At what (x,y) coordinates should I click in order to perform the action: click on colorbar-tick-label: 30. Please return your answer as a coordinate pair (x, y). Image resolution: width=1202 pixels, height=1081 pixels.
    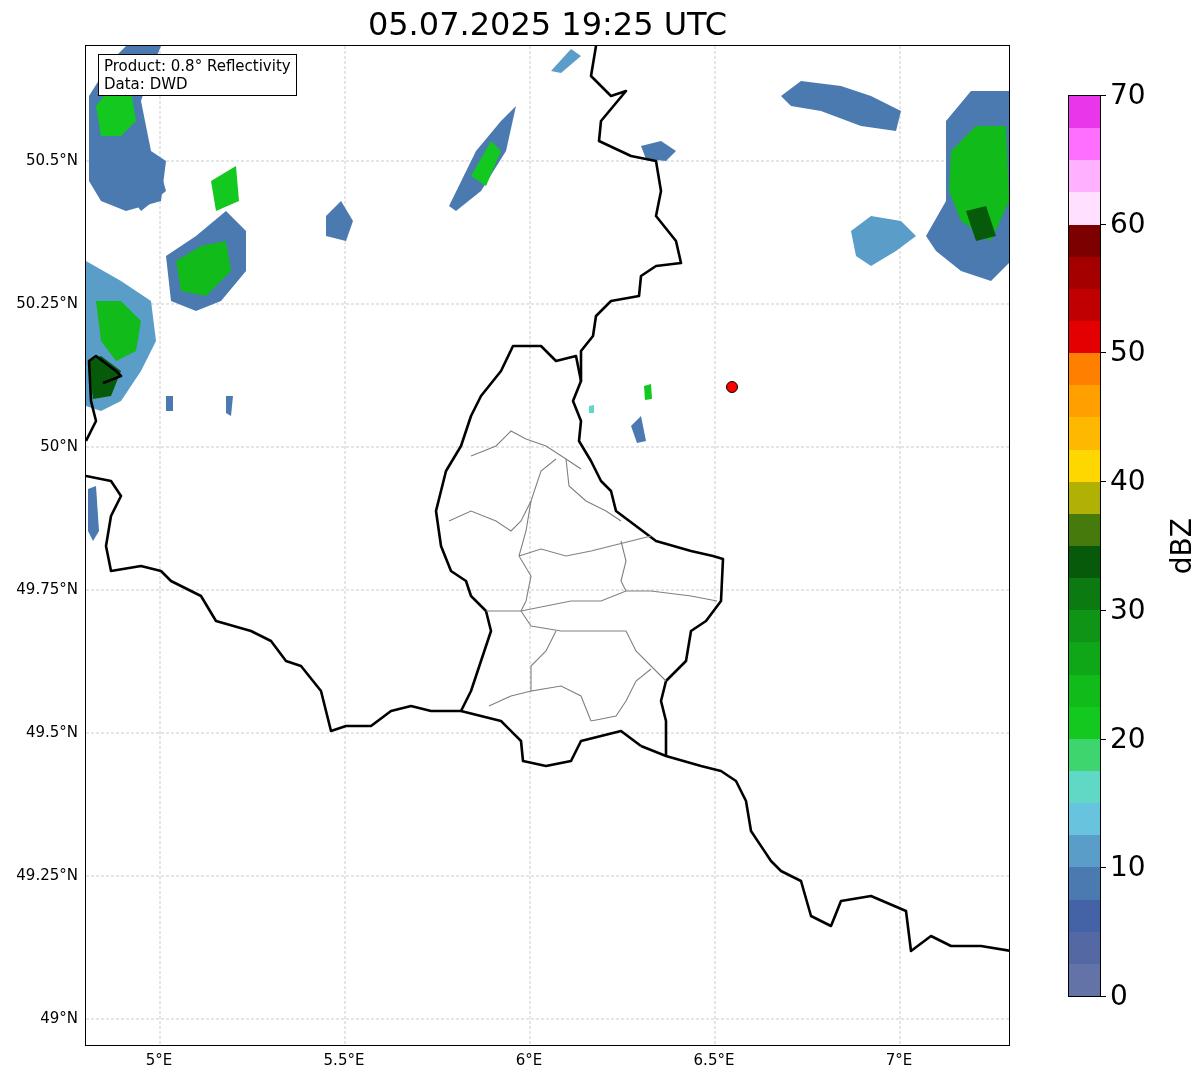
    Looking at the image, I should click on (1128, 610).